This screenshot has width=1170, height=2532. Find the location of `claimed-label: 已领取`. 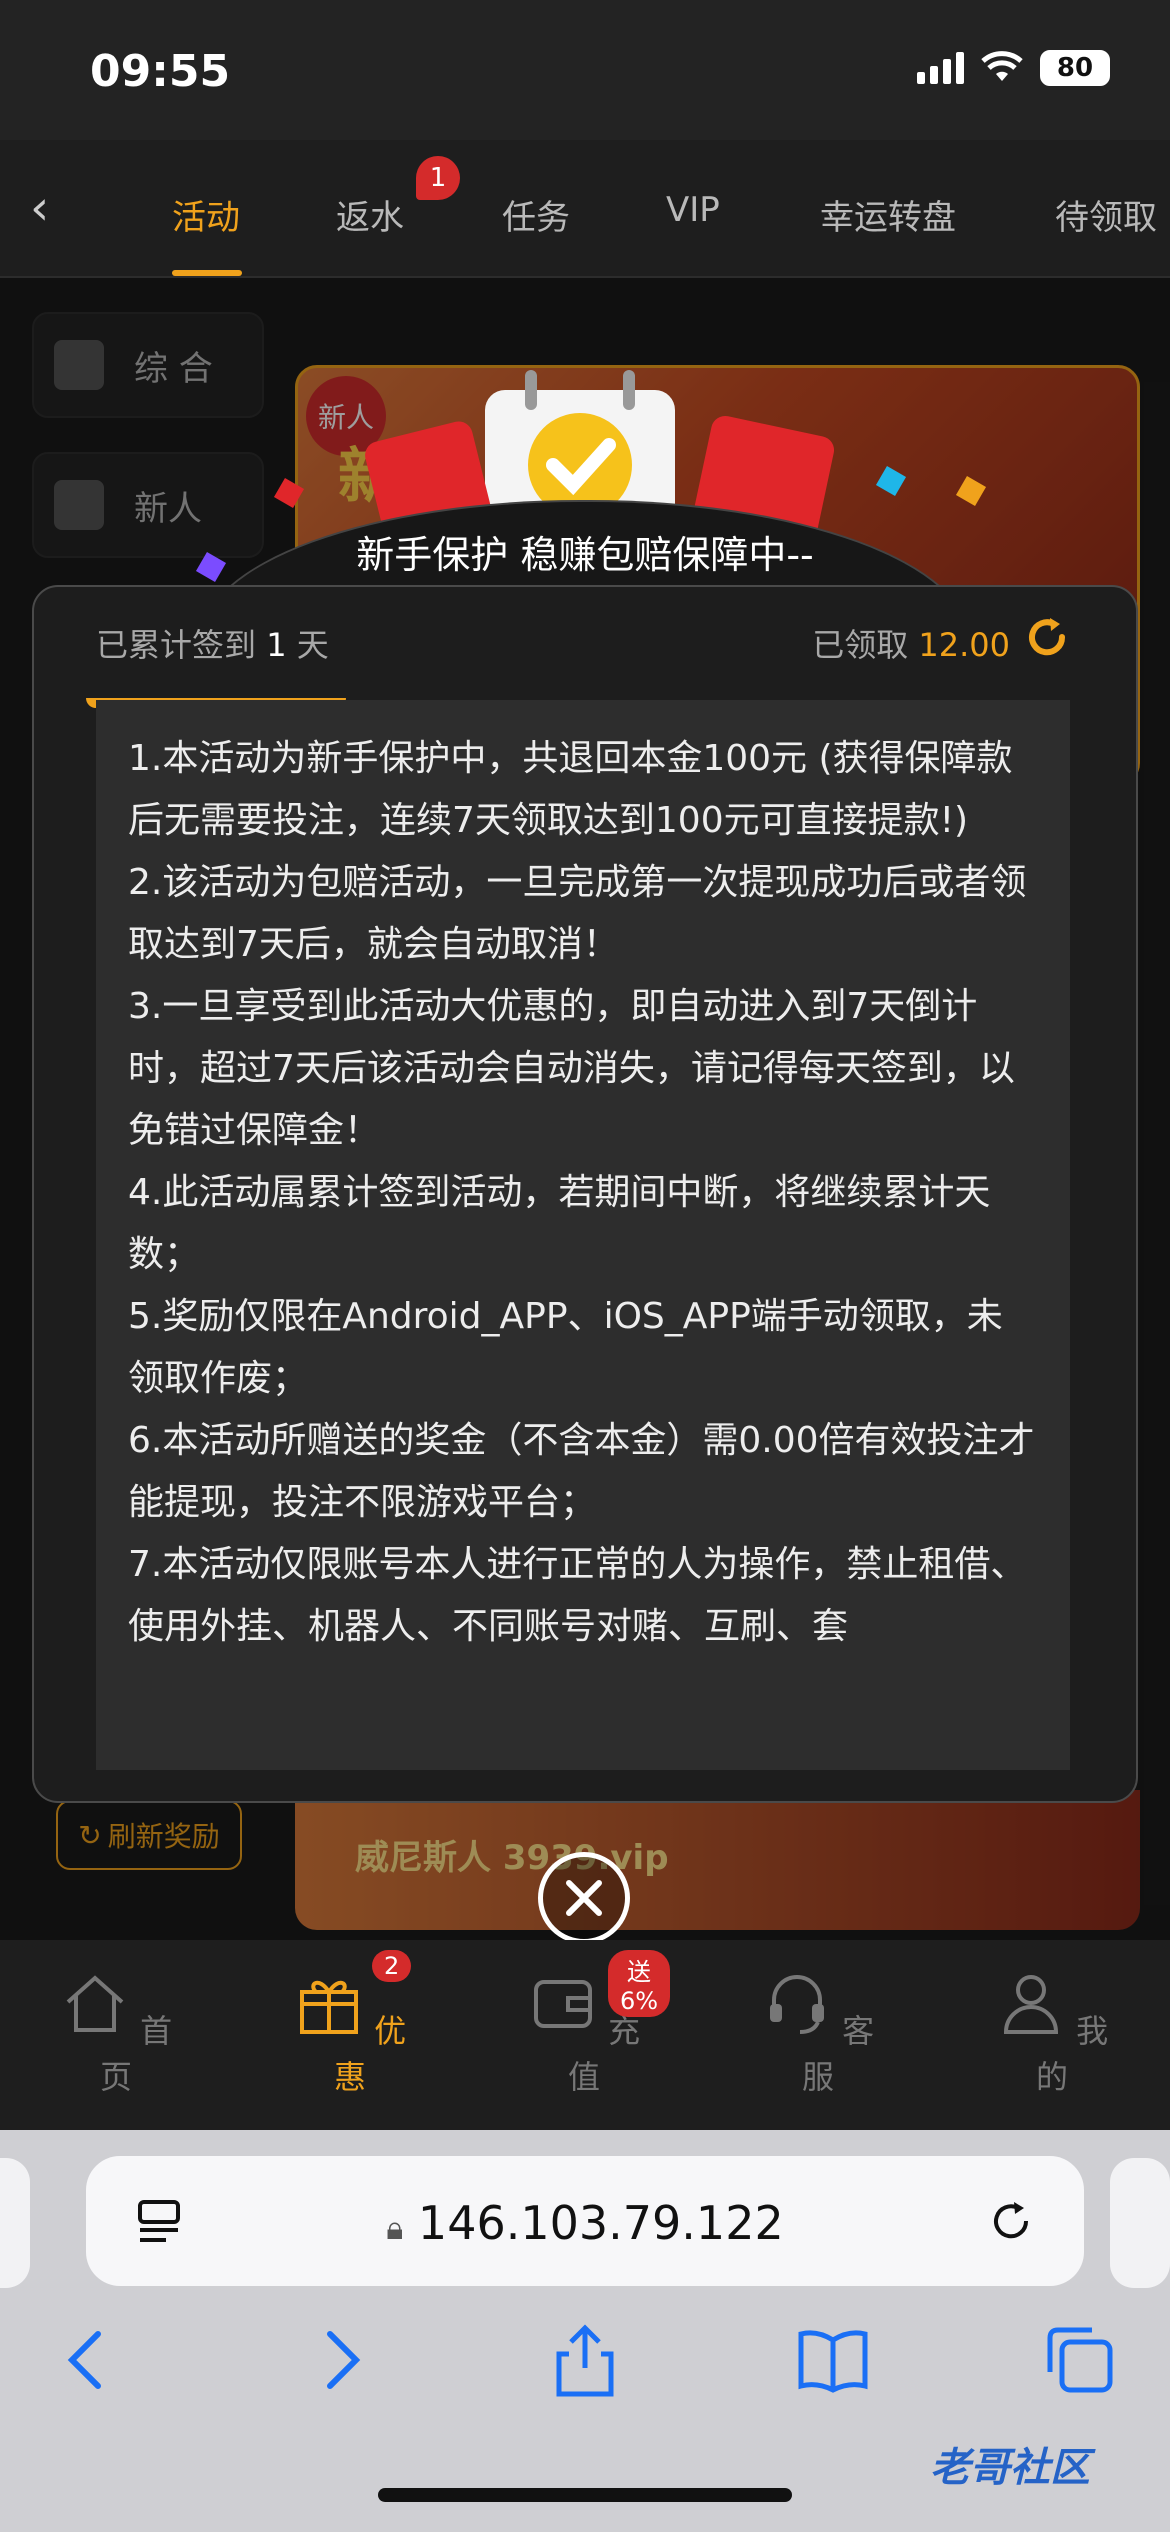

claimed-label: 已领取 is located at coordinates (860, 645).